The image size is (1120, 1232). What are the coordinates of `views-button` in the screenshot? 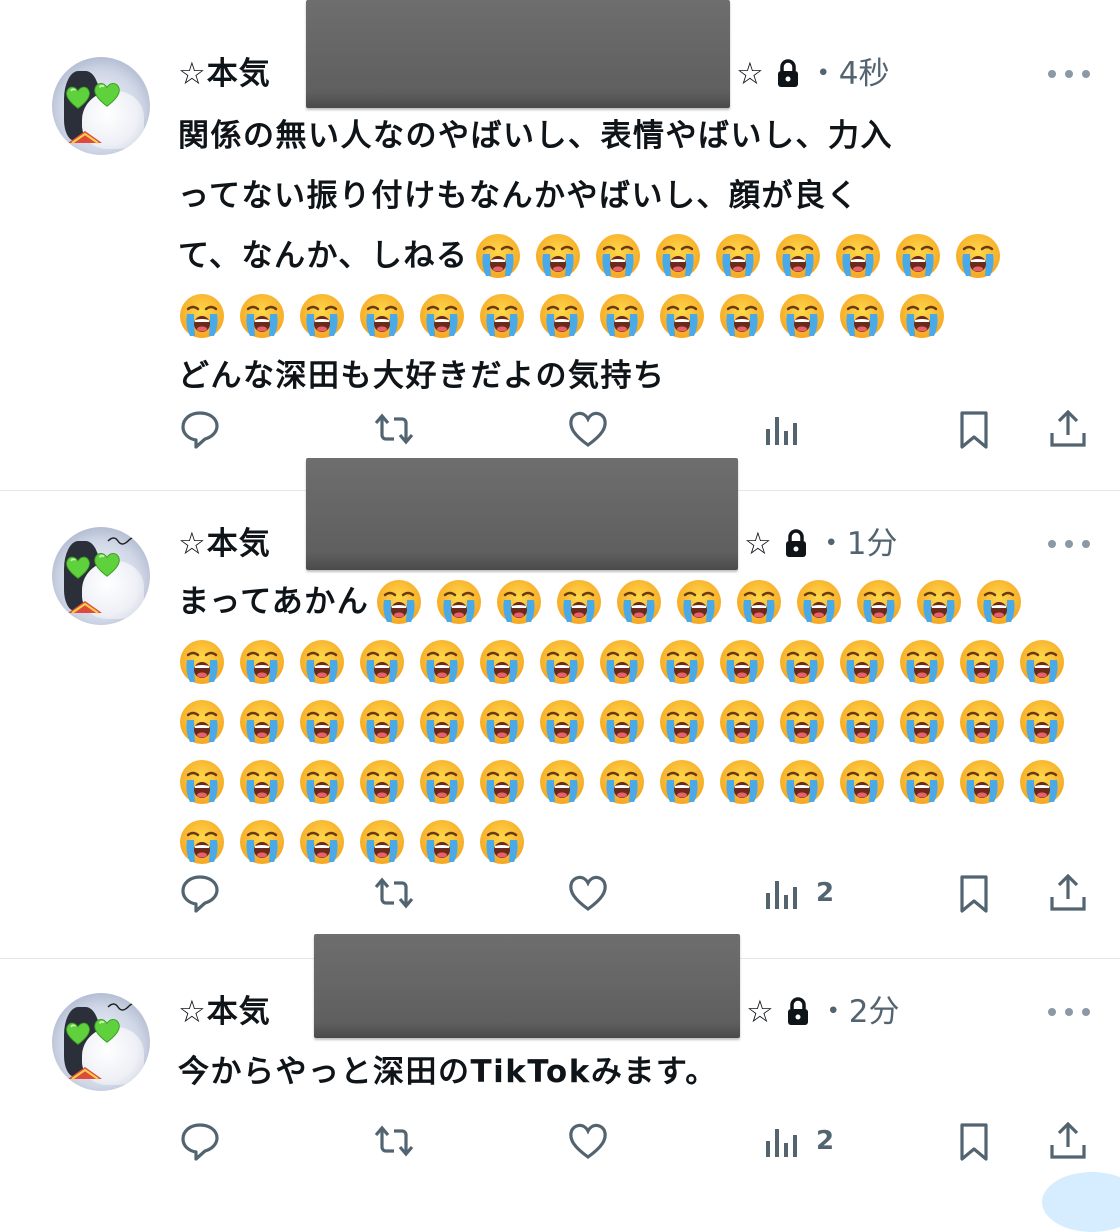 It's located at (782, 429).